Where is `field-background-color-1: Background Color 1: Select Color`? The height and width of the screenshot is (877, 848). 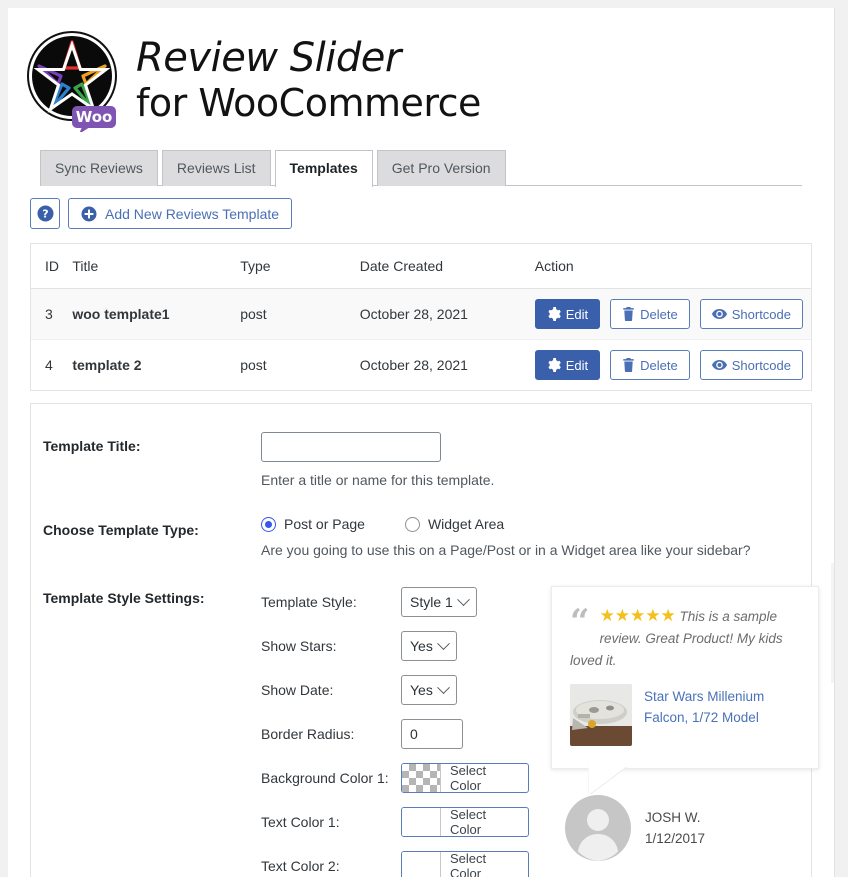 field-background-color-1: Background Color 1: Select Color is located at coordinates (395, 778).